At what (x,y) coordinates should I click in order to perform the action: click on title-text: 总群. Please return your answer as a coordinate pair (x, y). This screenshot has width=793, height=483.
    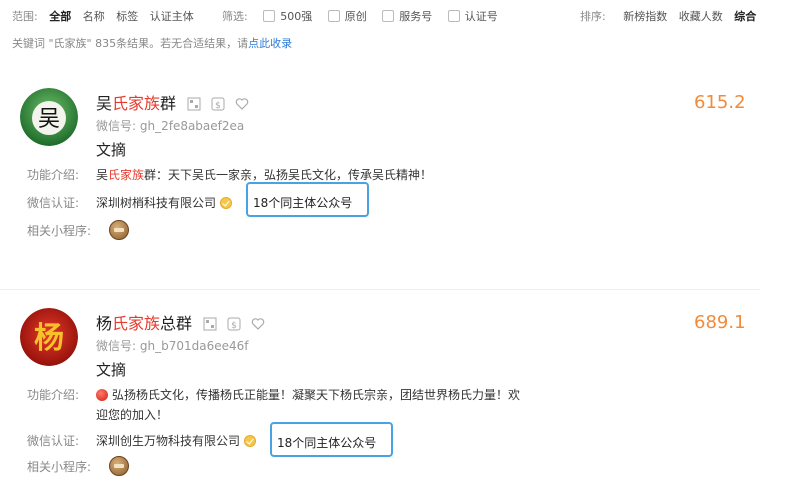
    Looking at the image, I should click on (176, 323).